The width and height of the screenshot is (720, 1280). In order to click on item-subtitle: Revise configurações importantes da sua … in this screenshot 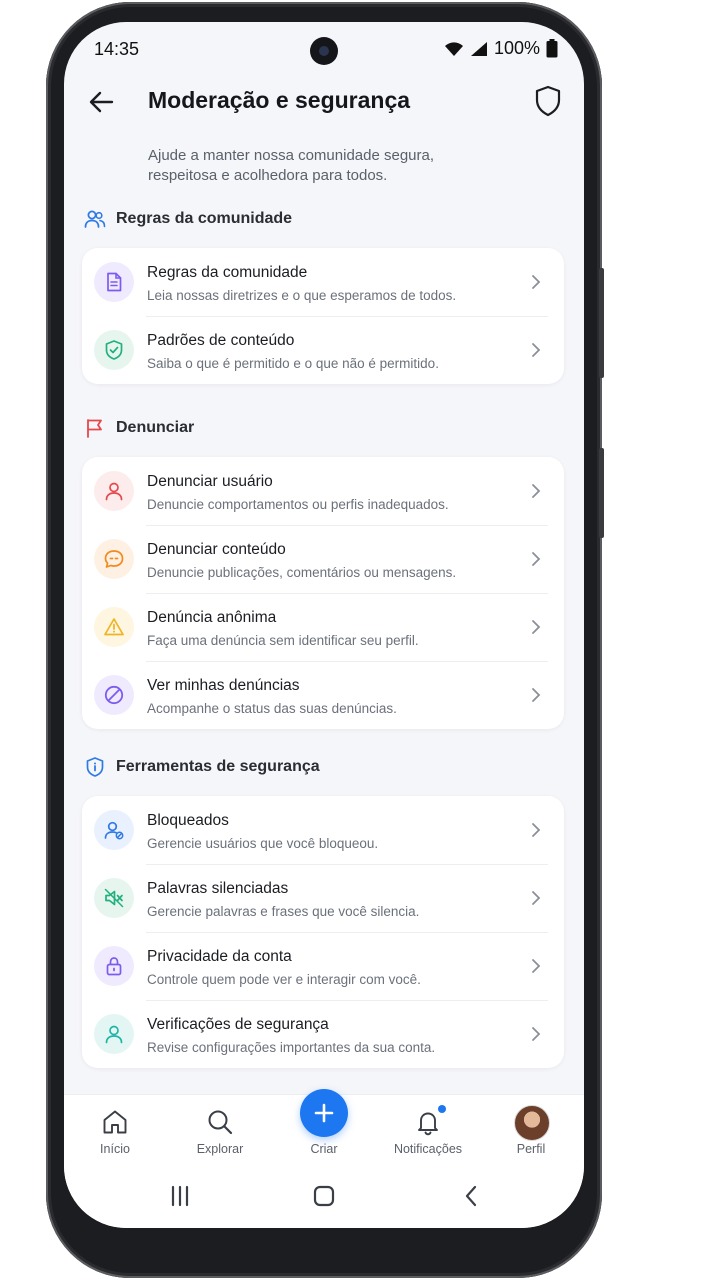, I will do `click(291, 1047)`.